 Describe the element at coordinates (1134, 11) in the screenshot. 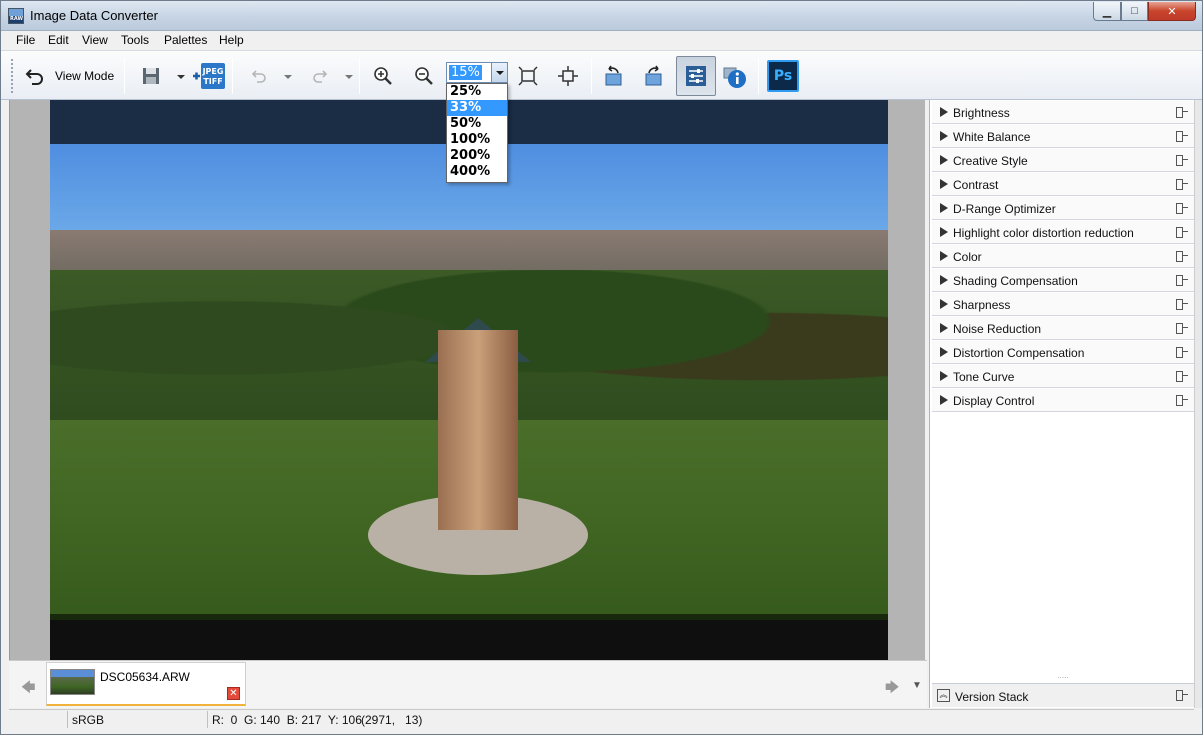

I see `maximize-button: □` at that location.